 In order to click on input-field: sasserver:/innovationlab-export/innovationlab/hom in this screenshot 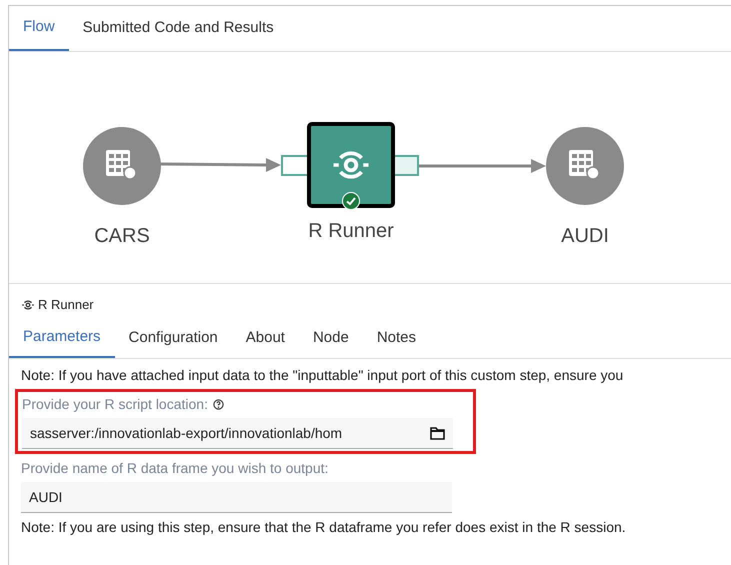, I will do `click(237, 433)`.